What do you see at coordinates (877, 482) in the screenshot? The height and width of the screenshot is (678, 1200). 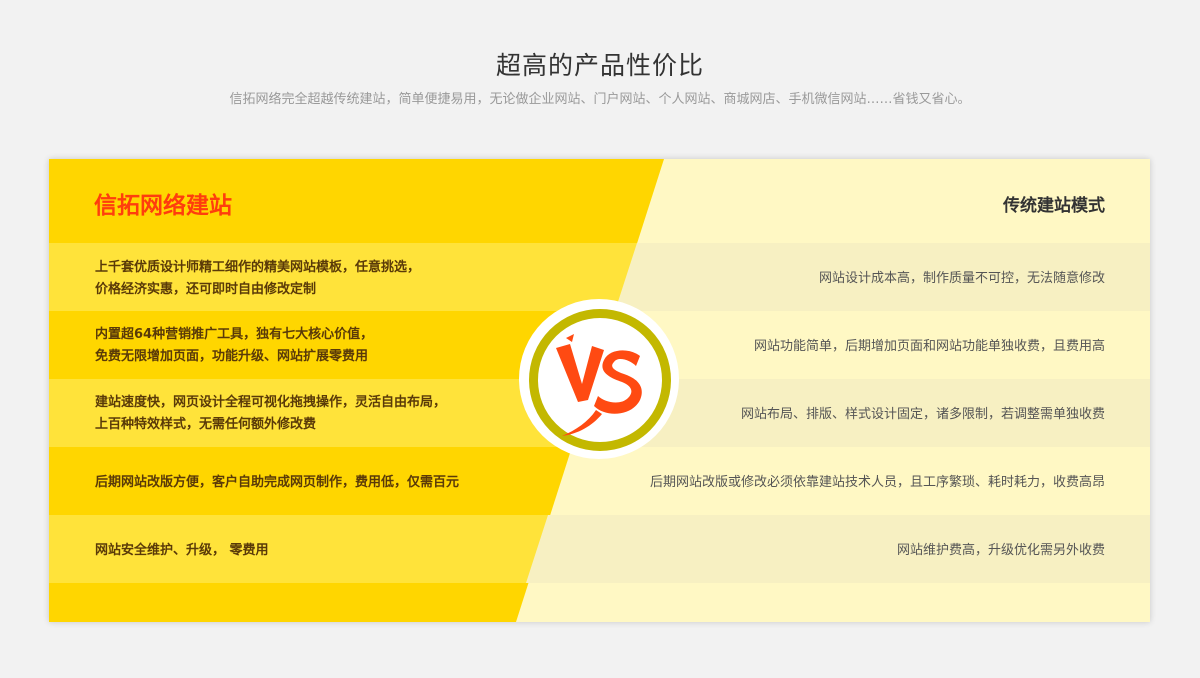 I see `right-item-4: 后期网站改版或修改必须依靠建站技术人员，且工序繁琐、耗时耗力，收费高昂` at bounding box center [877, 482].